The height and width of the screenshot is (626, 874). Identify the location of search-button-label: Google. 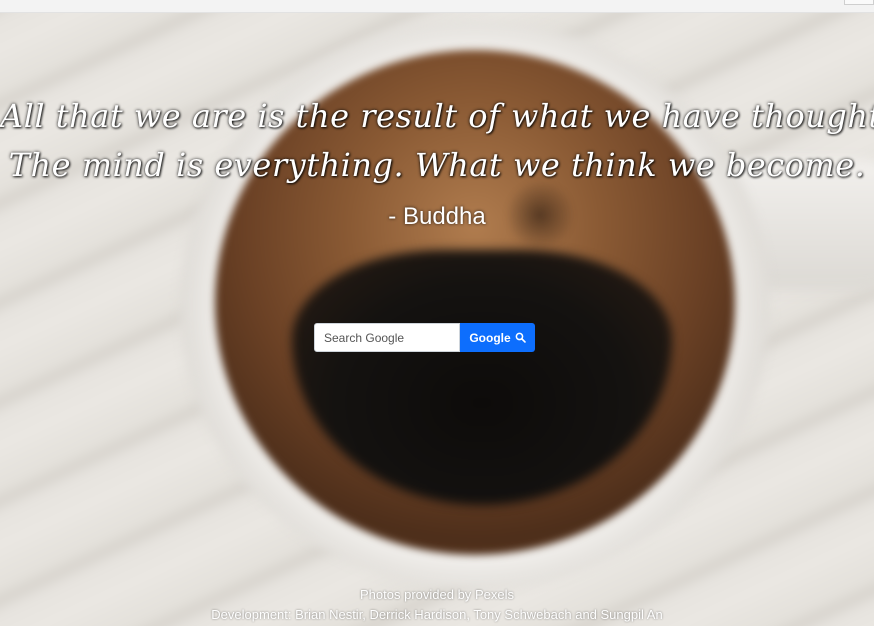
(490, 337).